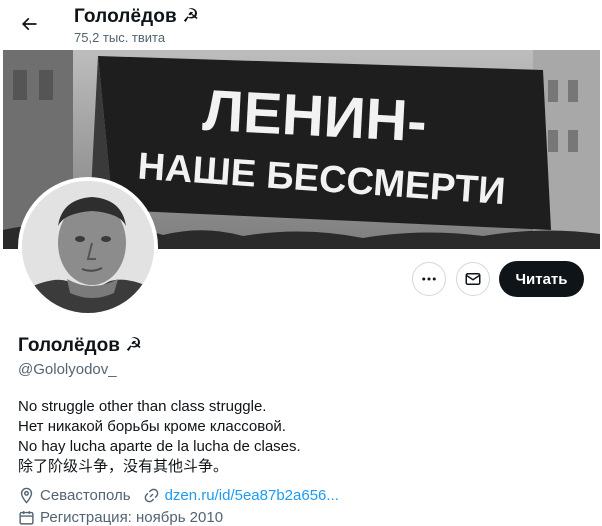  Describe the element at coordinates (132, 517) in the screenshot. I see `joined-text: Регистрация: ноябрь 2010` at that location.